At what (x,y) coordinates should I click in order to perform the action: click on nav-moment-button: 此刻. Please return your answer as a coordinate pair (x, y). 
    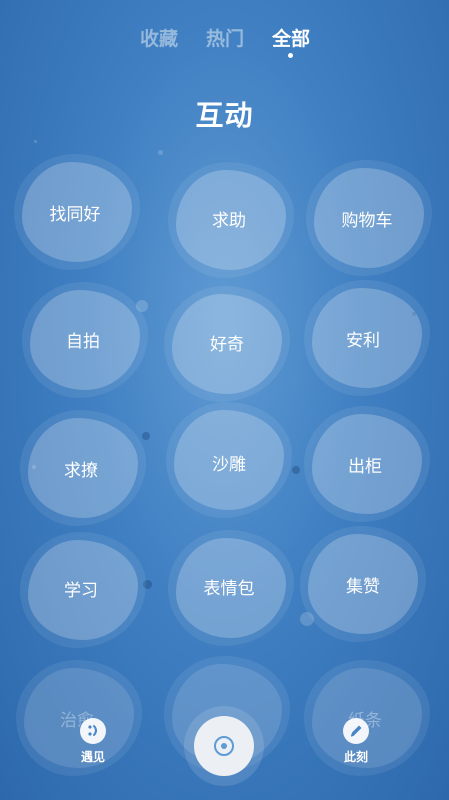
    Looking at the image, I should click on (356, 741).